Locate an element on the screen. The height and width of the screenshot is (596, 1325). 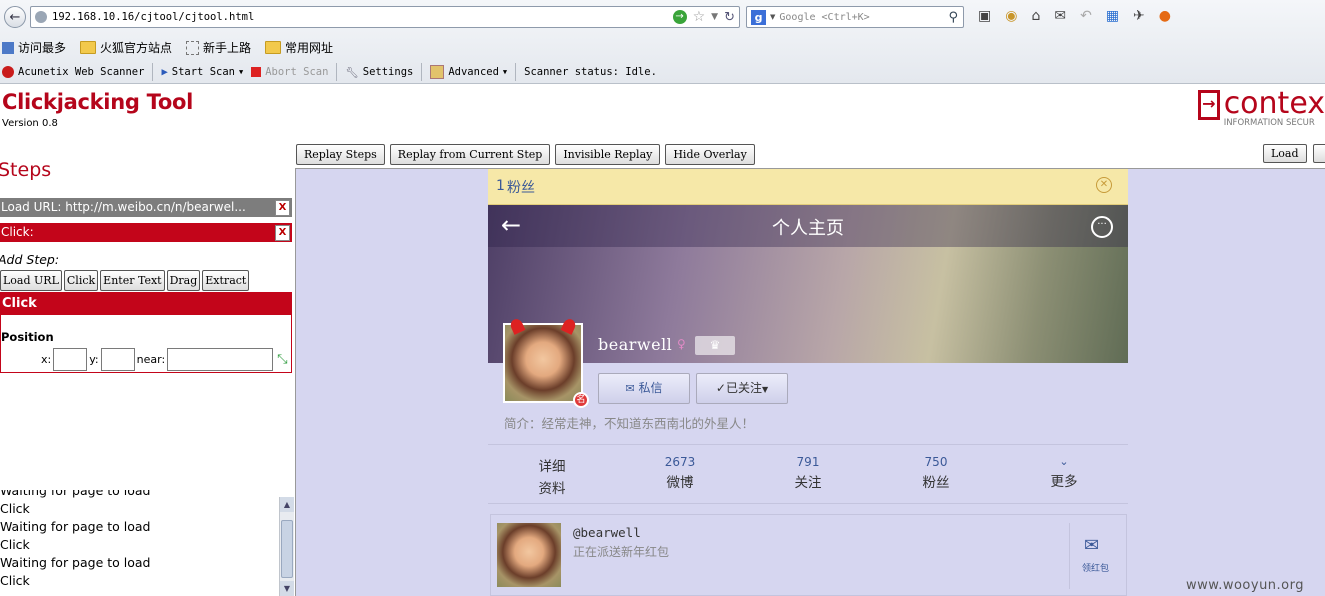
home-icon: ⌂ is located at coordinates (1035, 16).